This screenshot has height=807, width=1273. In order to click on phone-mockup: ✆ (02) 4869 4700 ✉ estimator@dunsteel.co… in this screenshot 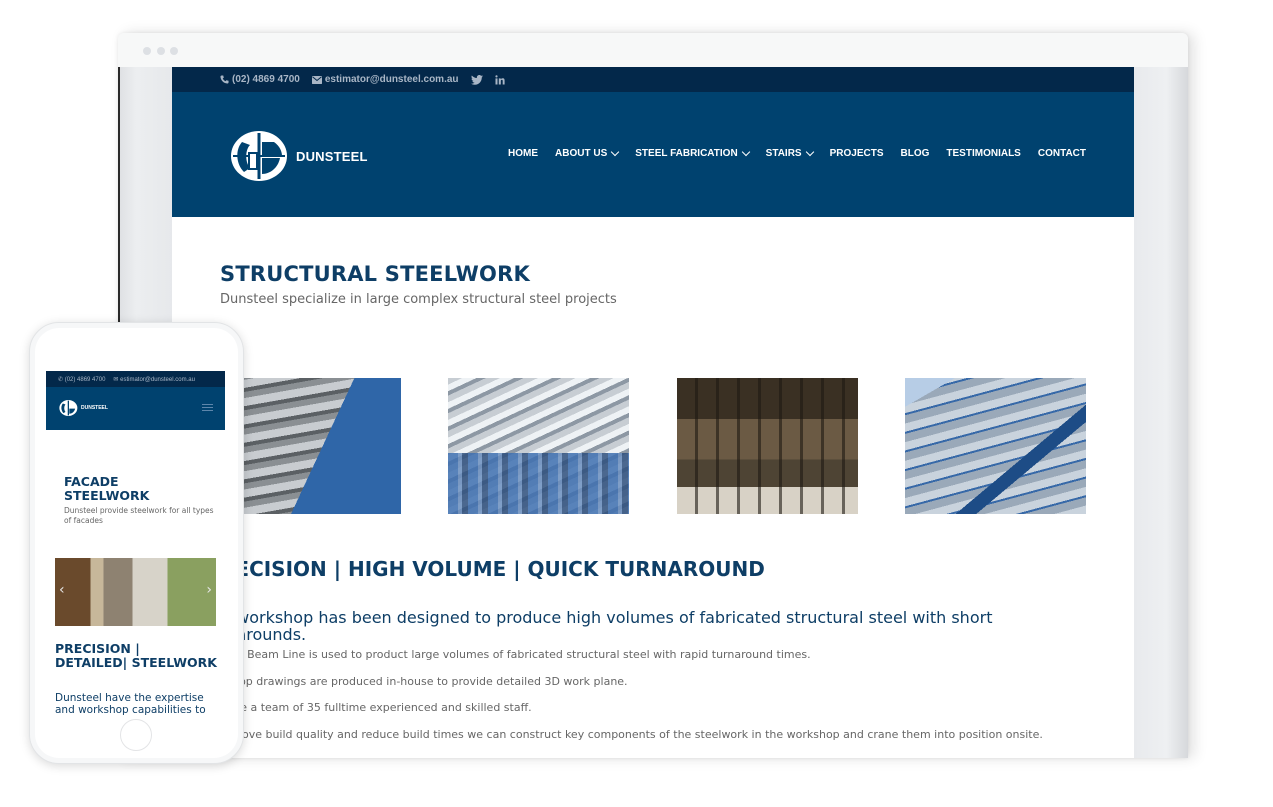, I will do `click(136, 543)`.